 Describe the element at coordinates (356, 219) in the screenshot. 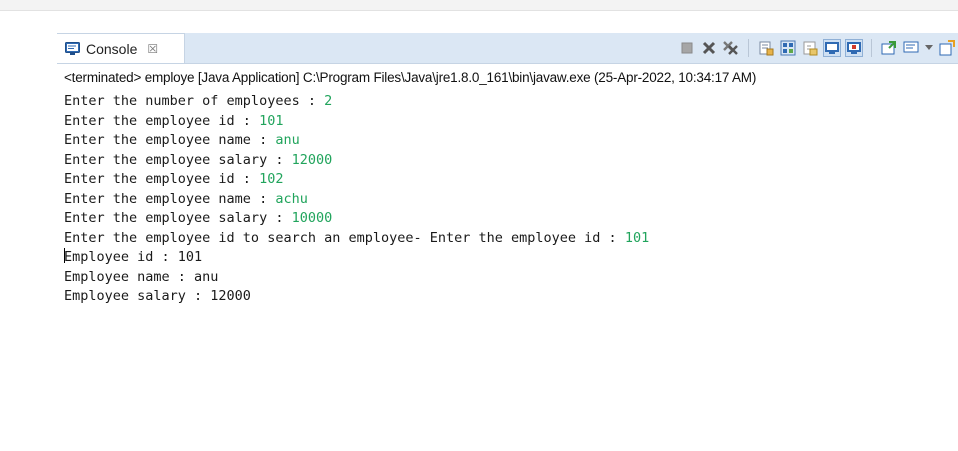

I see `console-line: Enter the employee salary : 10000` at that location.